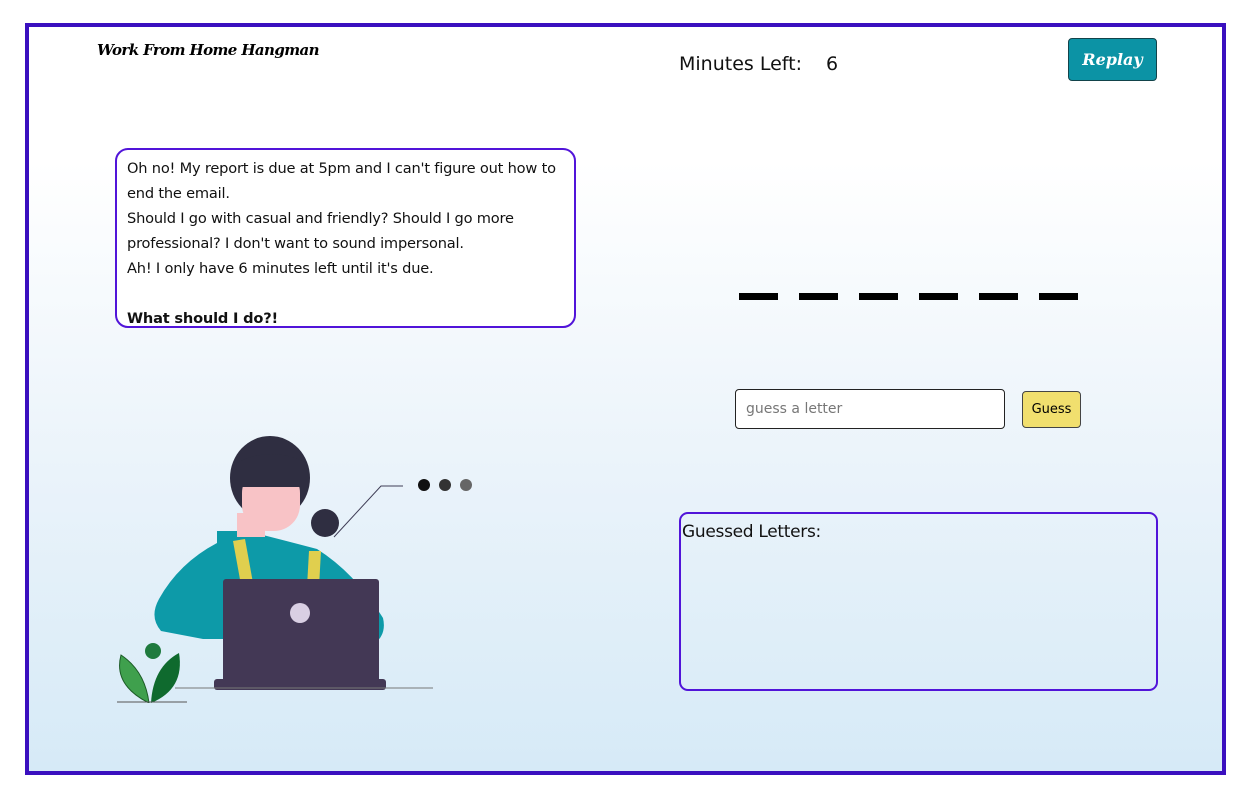 This screenshot has height=801, width=1251. Describe the element at coordinates (153, 651) in the screenshot. I see `plant-bud` at that location.